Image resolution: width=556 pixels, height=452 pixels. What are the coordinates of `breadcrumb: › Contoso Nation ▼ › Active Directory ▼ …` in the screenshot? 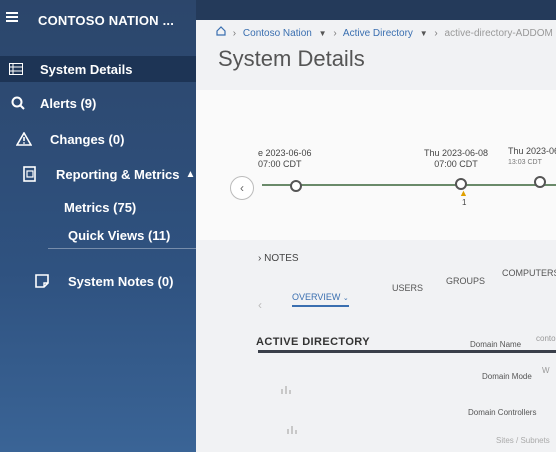 It's located at (386, 32).